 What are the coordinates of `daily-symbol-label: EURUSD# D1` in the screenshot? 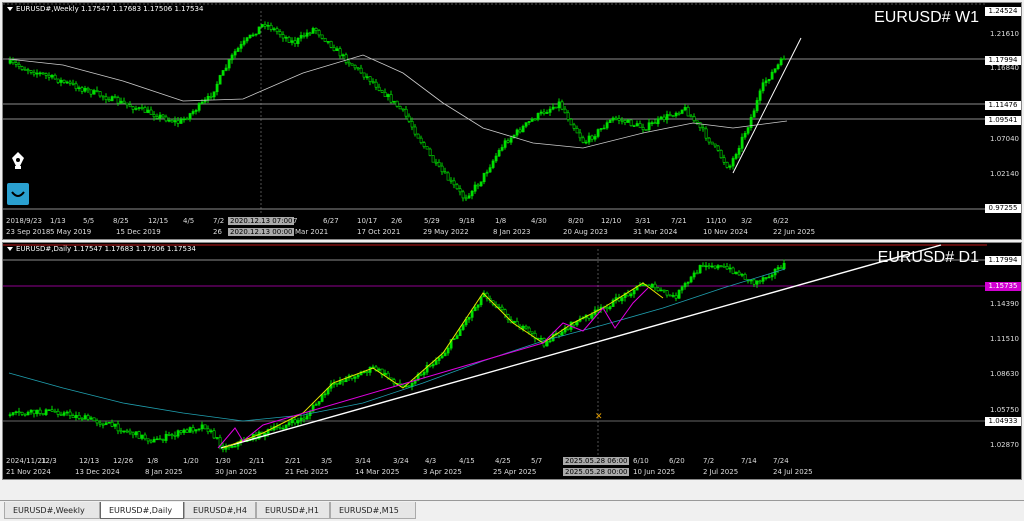 It's located at (928, 257).